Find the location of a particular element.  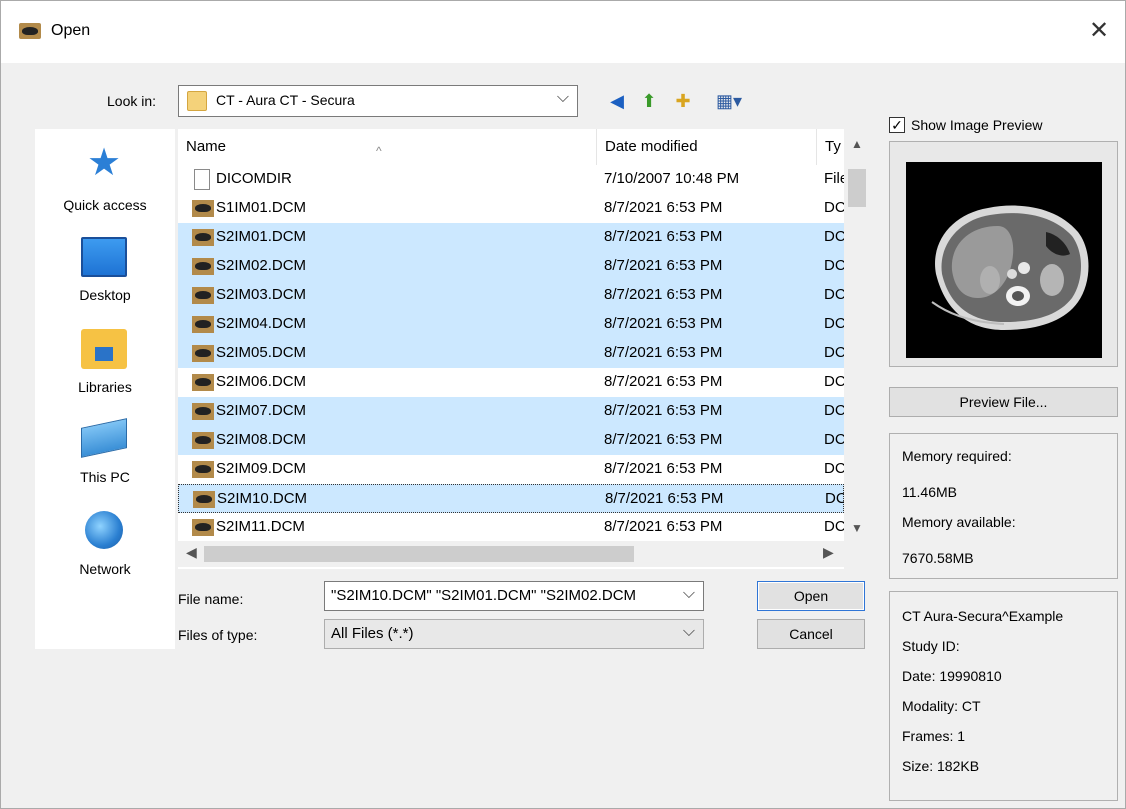

app-eye-icon is located at coordinates (30, 31).